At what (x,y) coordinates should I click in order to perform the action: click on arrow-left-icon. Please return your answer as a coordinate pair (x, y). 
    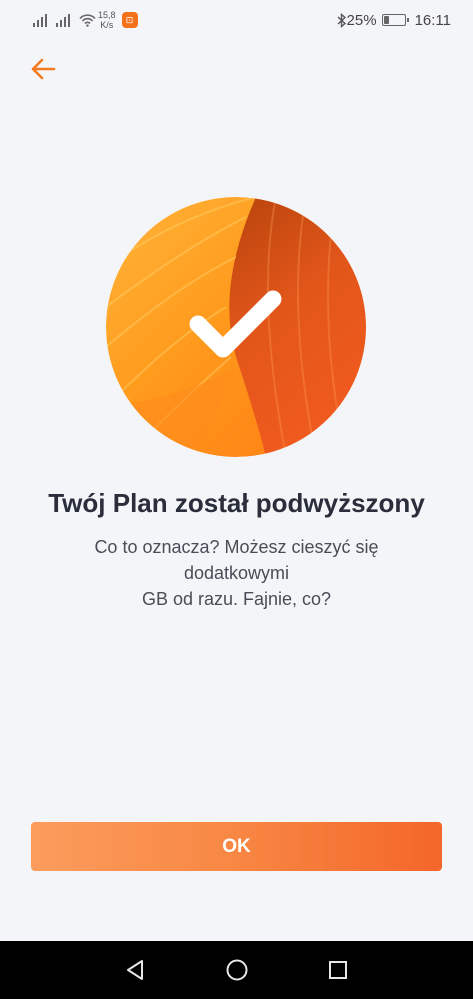
    Looking at the image, I should click on (43, 69).